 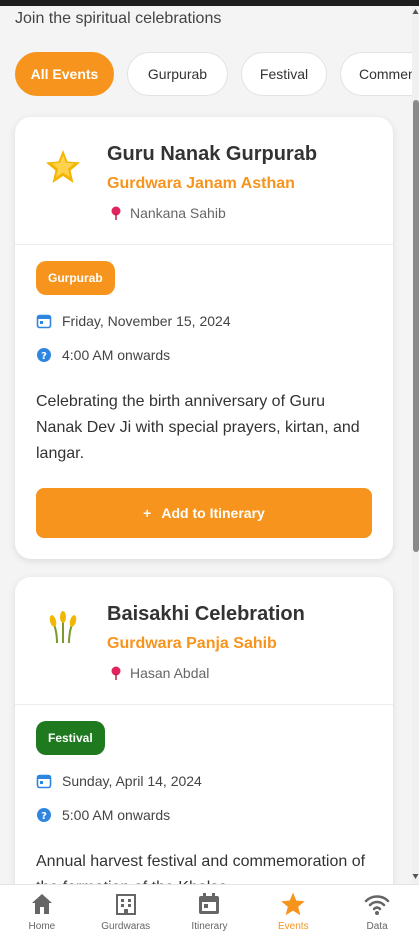 I want to click on event-type-badge: Gurpurab, so click(x=75, y=278).